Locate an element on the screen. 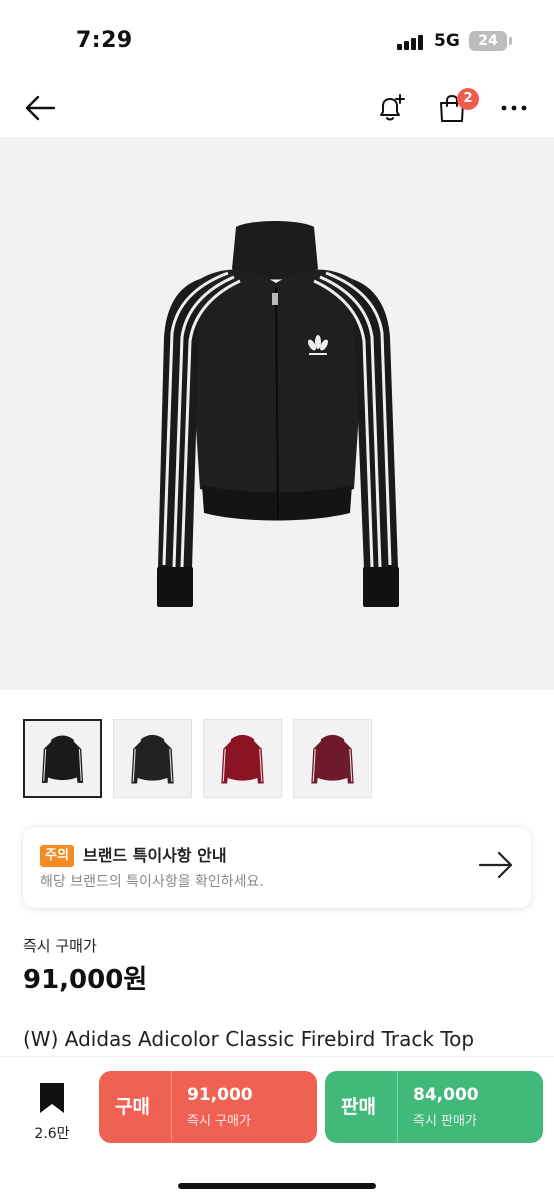  brand-notice-card: 주의 브랜드 특이사항 안내 해당 브랜드의 특이사항을 확인하세요. is located at coordinates (277, 867).